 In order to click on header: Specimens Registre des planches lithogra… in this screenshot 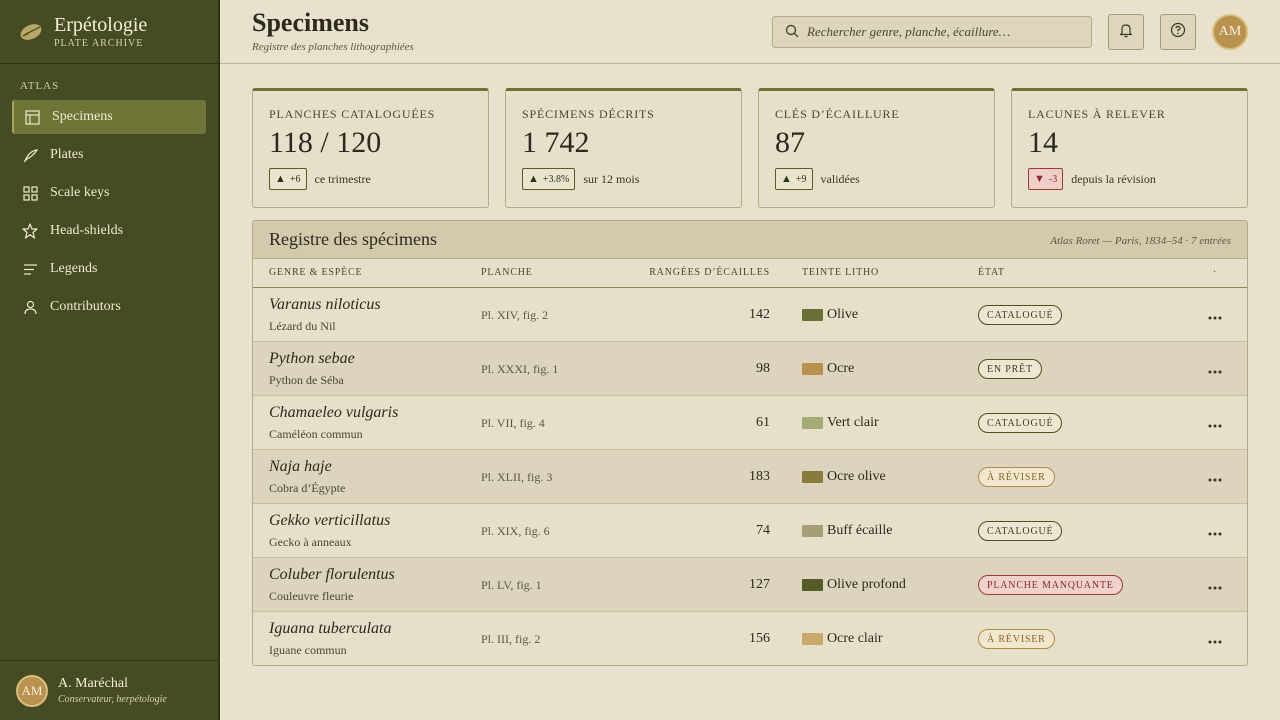, I will do `click(750, 32)`.